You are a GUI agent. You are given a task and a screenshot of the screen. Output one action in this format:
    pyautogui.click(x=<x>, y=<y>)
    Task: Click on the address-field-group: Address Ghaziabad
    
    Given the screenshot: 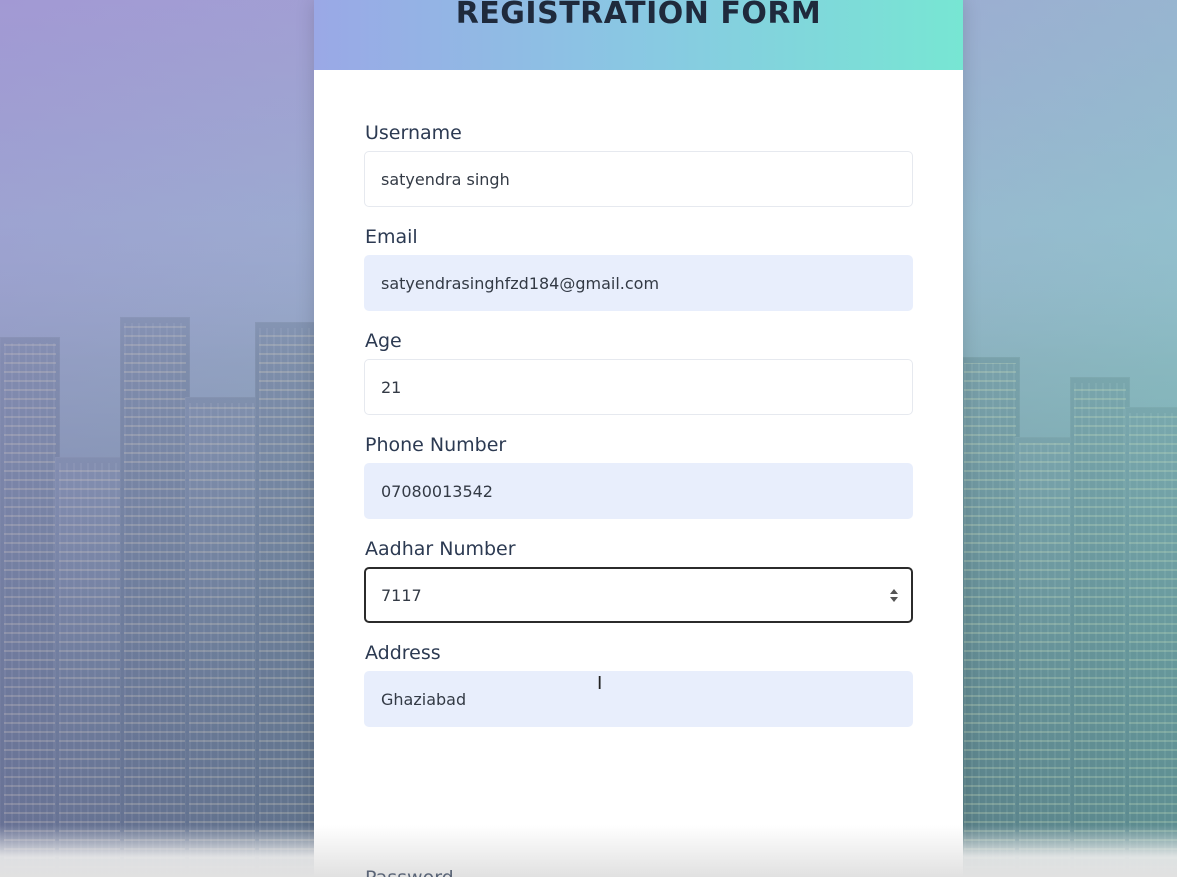 What is the action you would take?
    pyautogui.click(x=638, y=684)
    